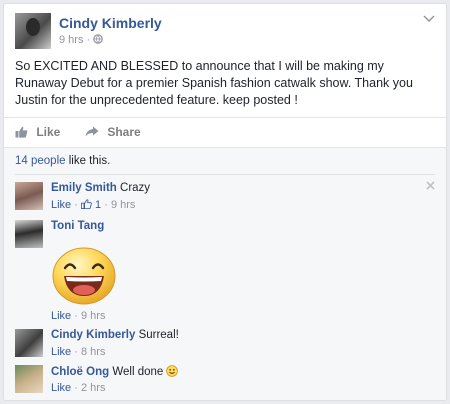 This screenshot has width=450, height=404. I want to click on post-meta: 9 hrs ·, so click(81, 40).